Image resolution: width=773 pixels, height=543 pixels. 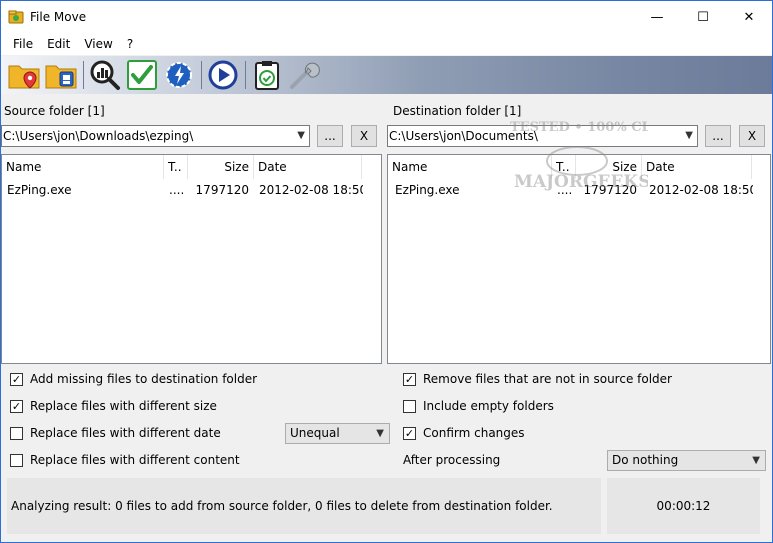 I want to click on option-replace-date: Replace files with different date, so click(x=115, y=433).